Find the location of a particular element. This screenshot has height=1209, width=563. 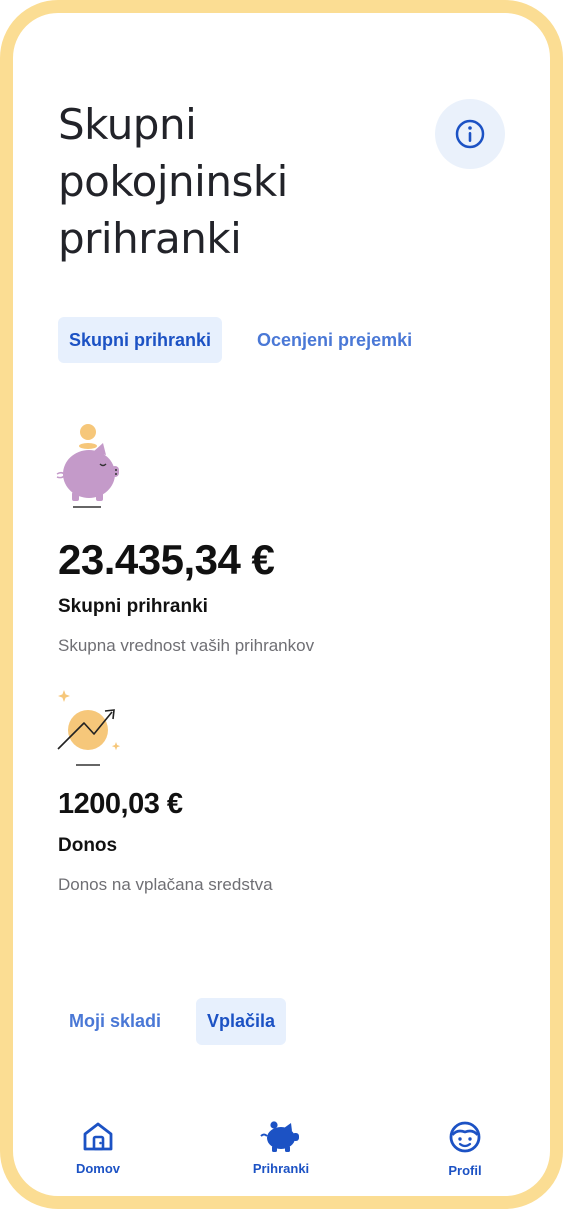

total-savings-description: Skupna vrednost vaših prihrankov is located at coordinates (186, 645).